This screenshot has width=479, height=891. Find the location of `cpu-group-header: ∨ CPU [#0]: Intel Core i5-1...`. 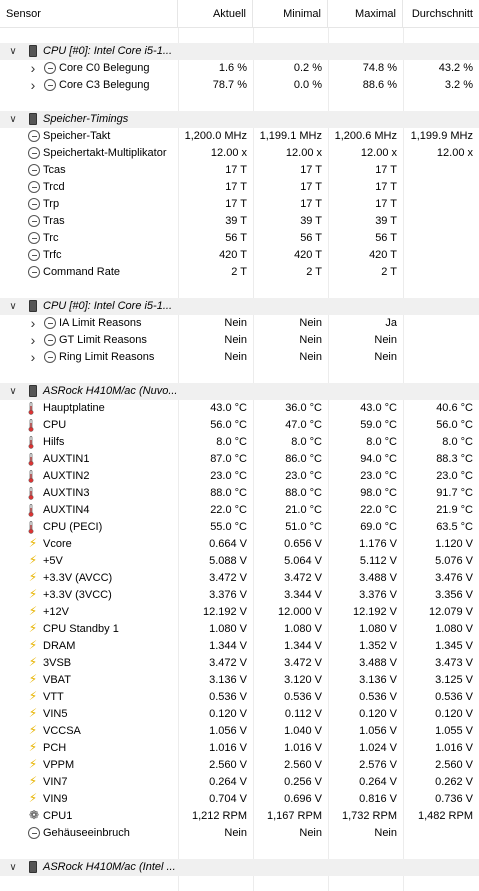

cpu-group-header: ∨ CPU [#0]: Intel Core i5-1... is located at coordinates (239, 51).